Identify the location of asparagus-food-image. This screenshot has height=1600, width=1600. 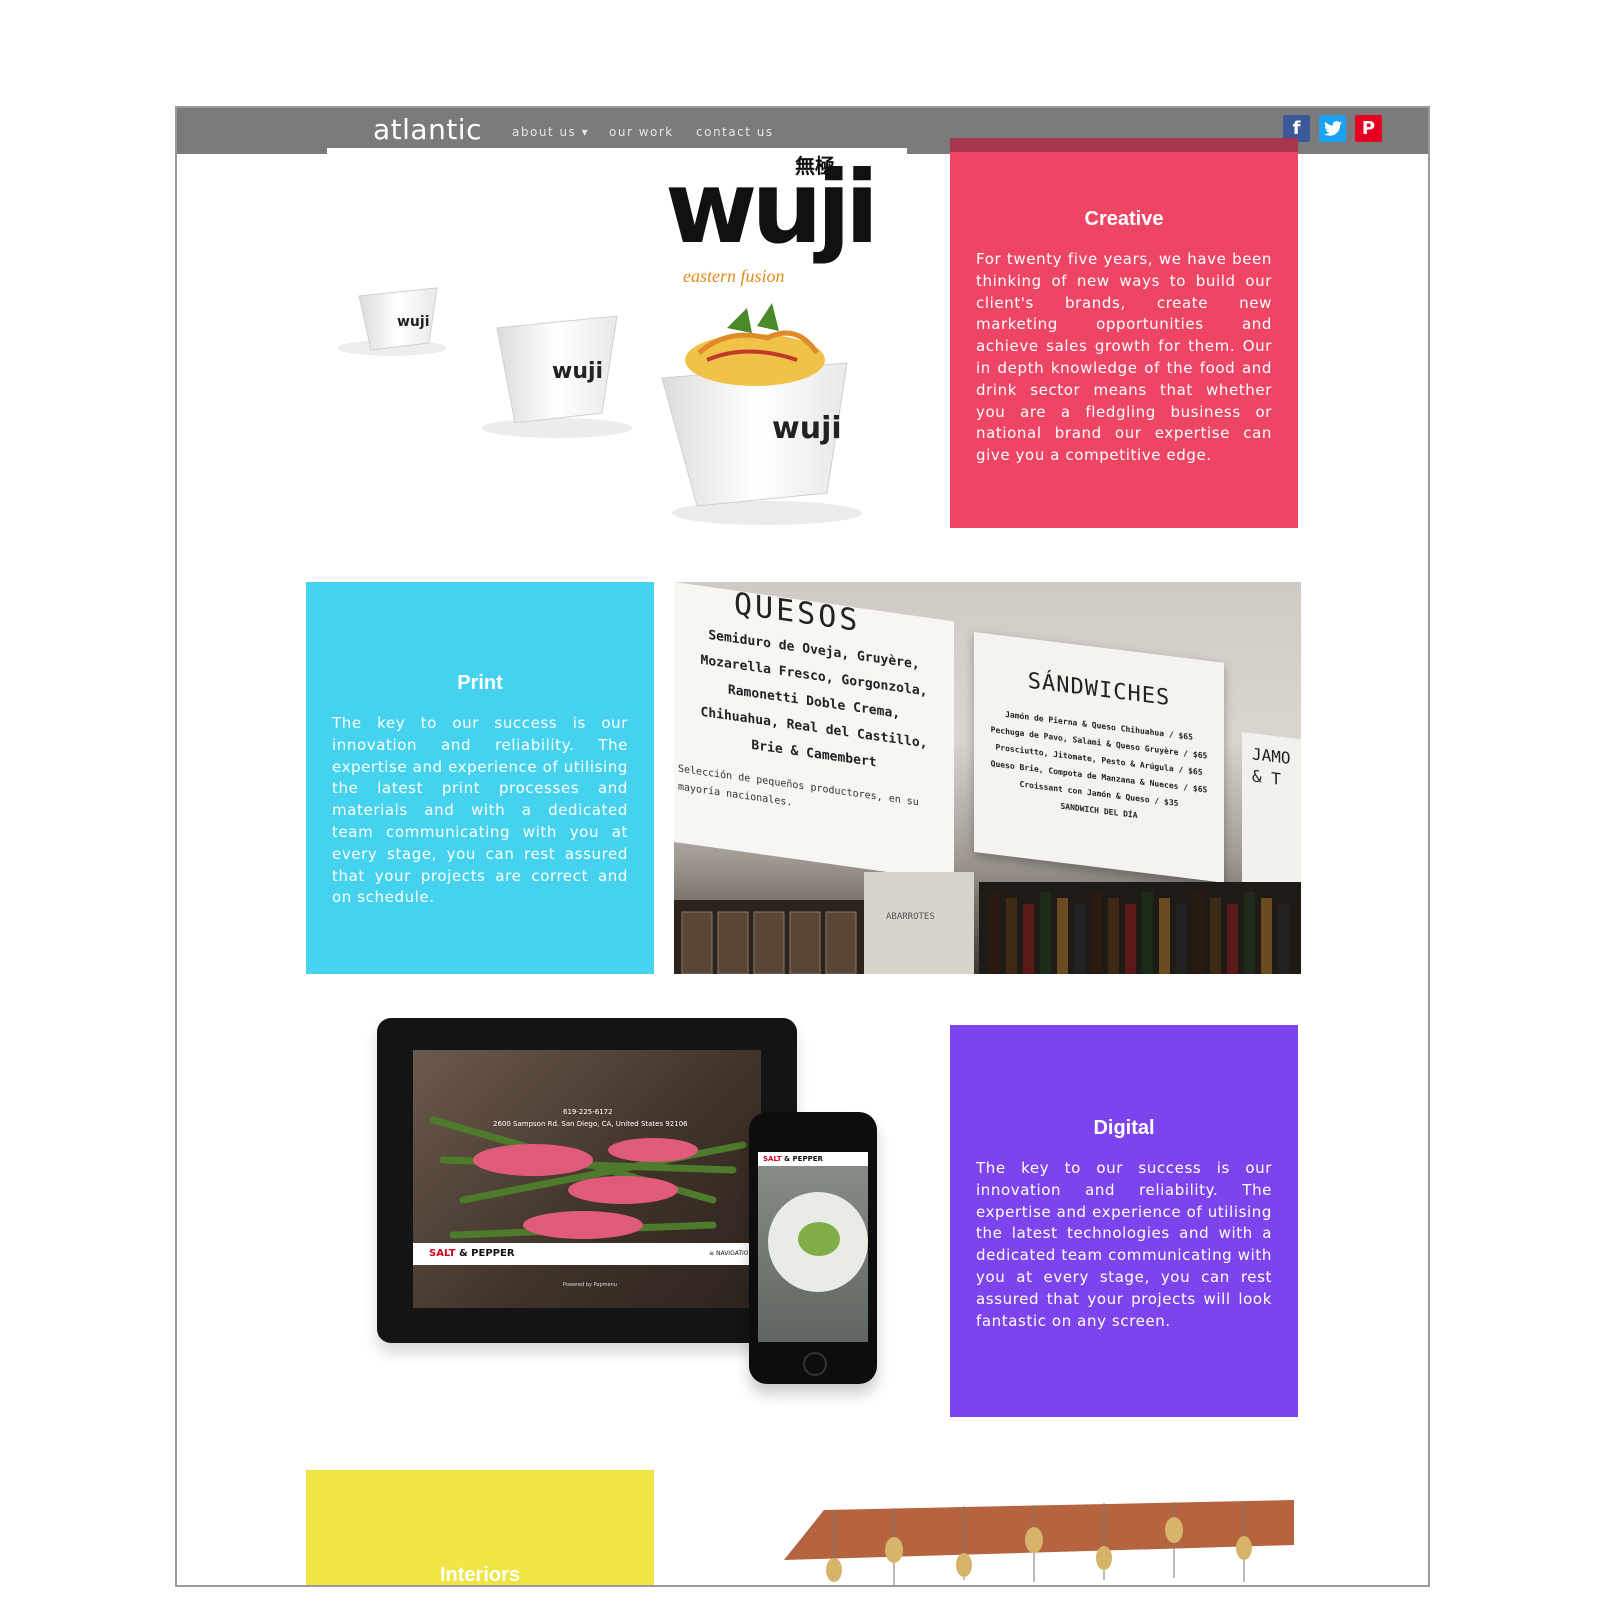
(588, 1177).